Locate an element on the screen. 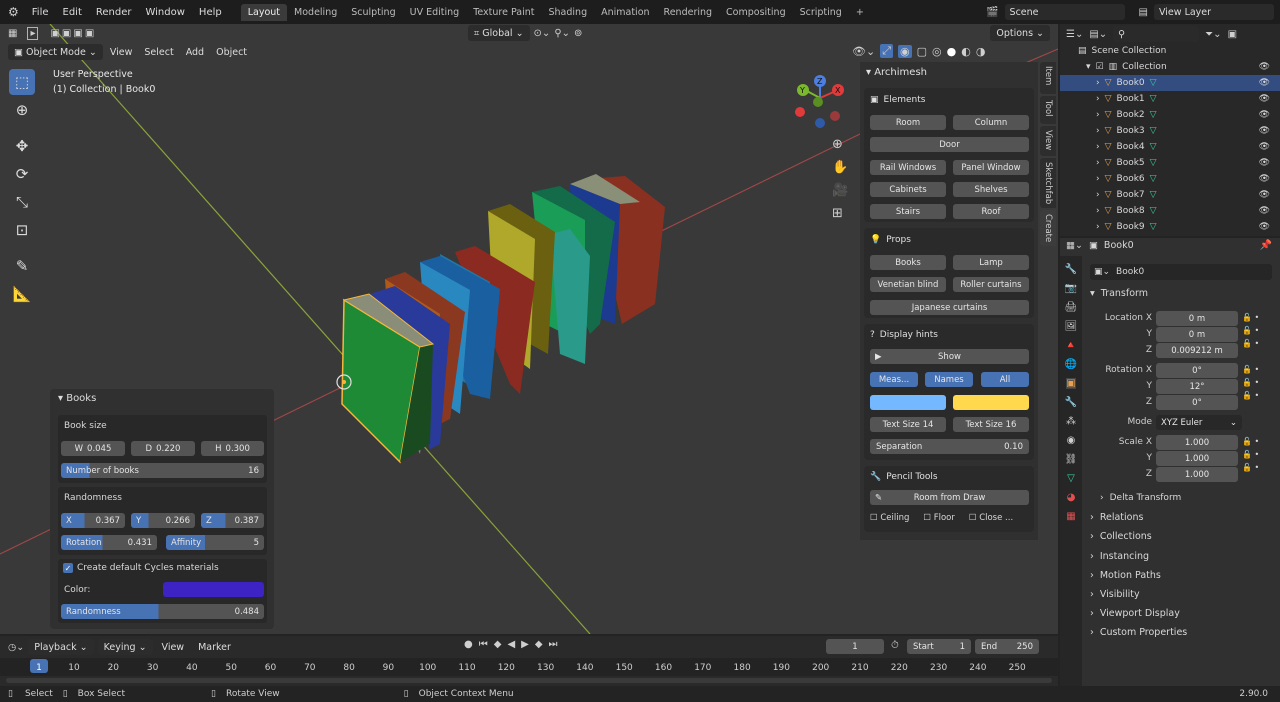  cursor-tool-icon: ⊕ is located at coordinates (22, 110).